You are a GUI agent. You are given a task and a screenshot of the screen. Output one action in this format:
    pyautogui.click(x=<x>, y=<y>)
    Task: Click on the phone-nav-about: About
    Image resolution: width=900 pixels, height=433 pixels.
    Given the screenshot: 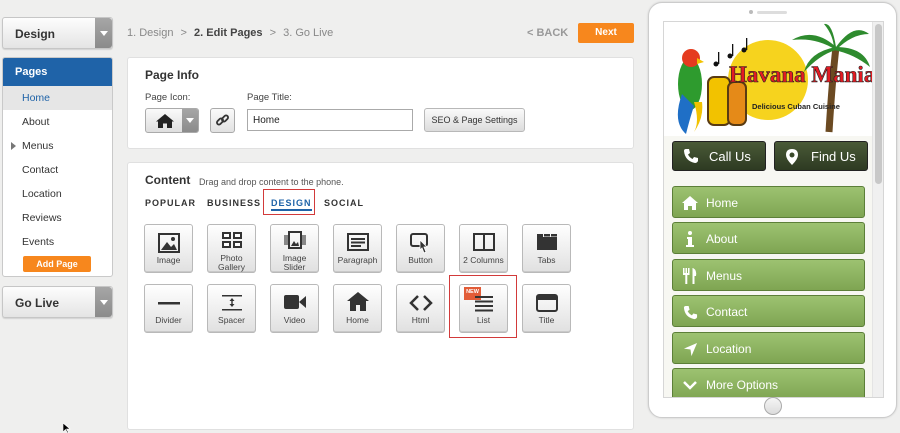 What is the action you would take?
    pyautogui.click(x=768, y=238)
    